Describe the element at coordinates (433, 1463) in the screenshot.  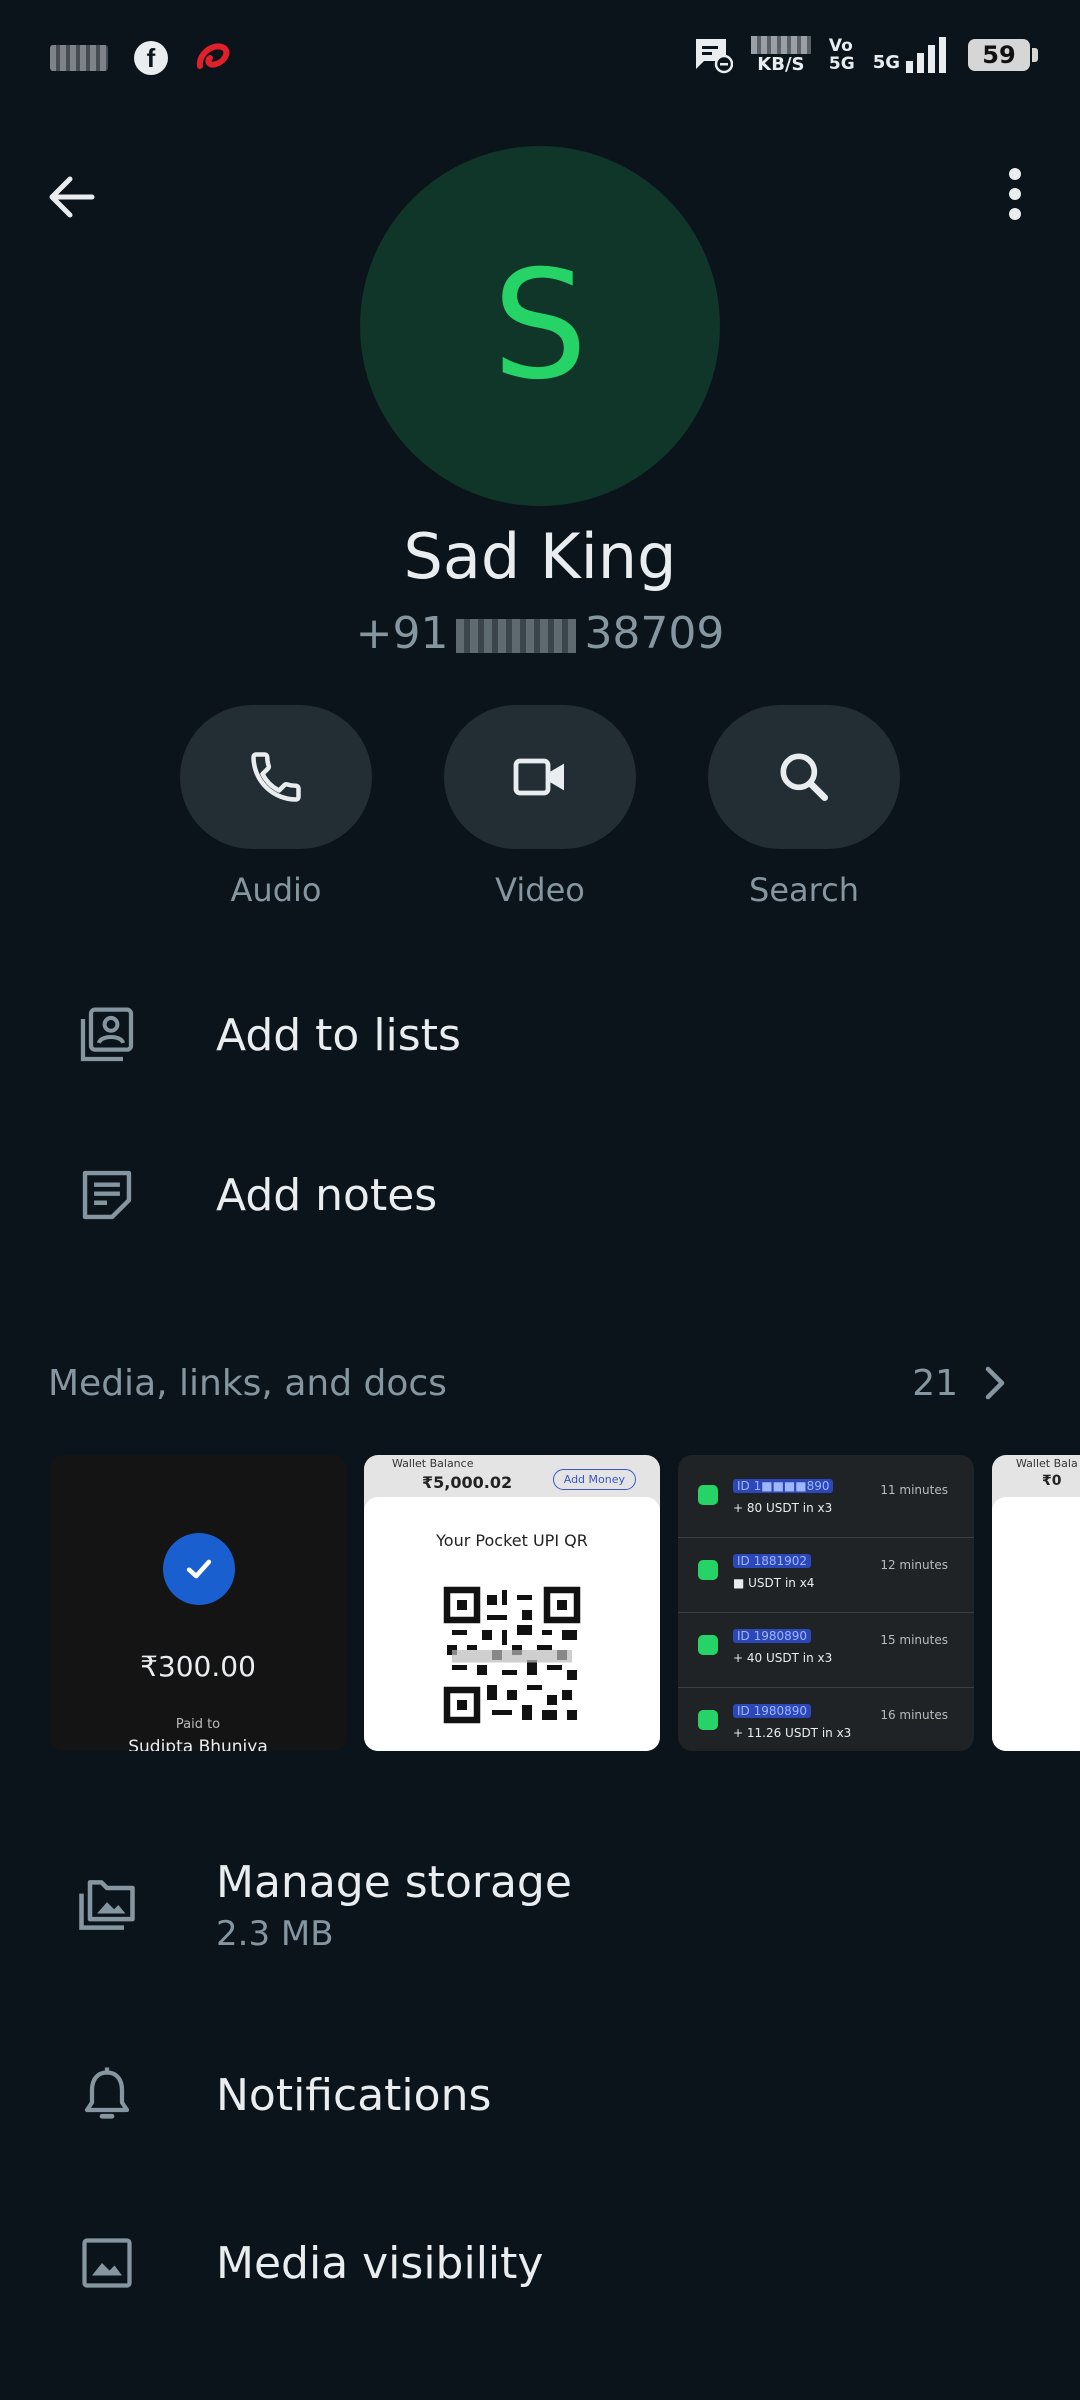
I see `wallet-label: Wallet Balance` at that location.